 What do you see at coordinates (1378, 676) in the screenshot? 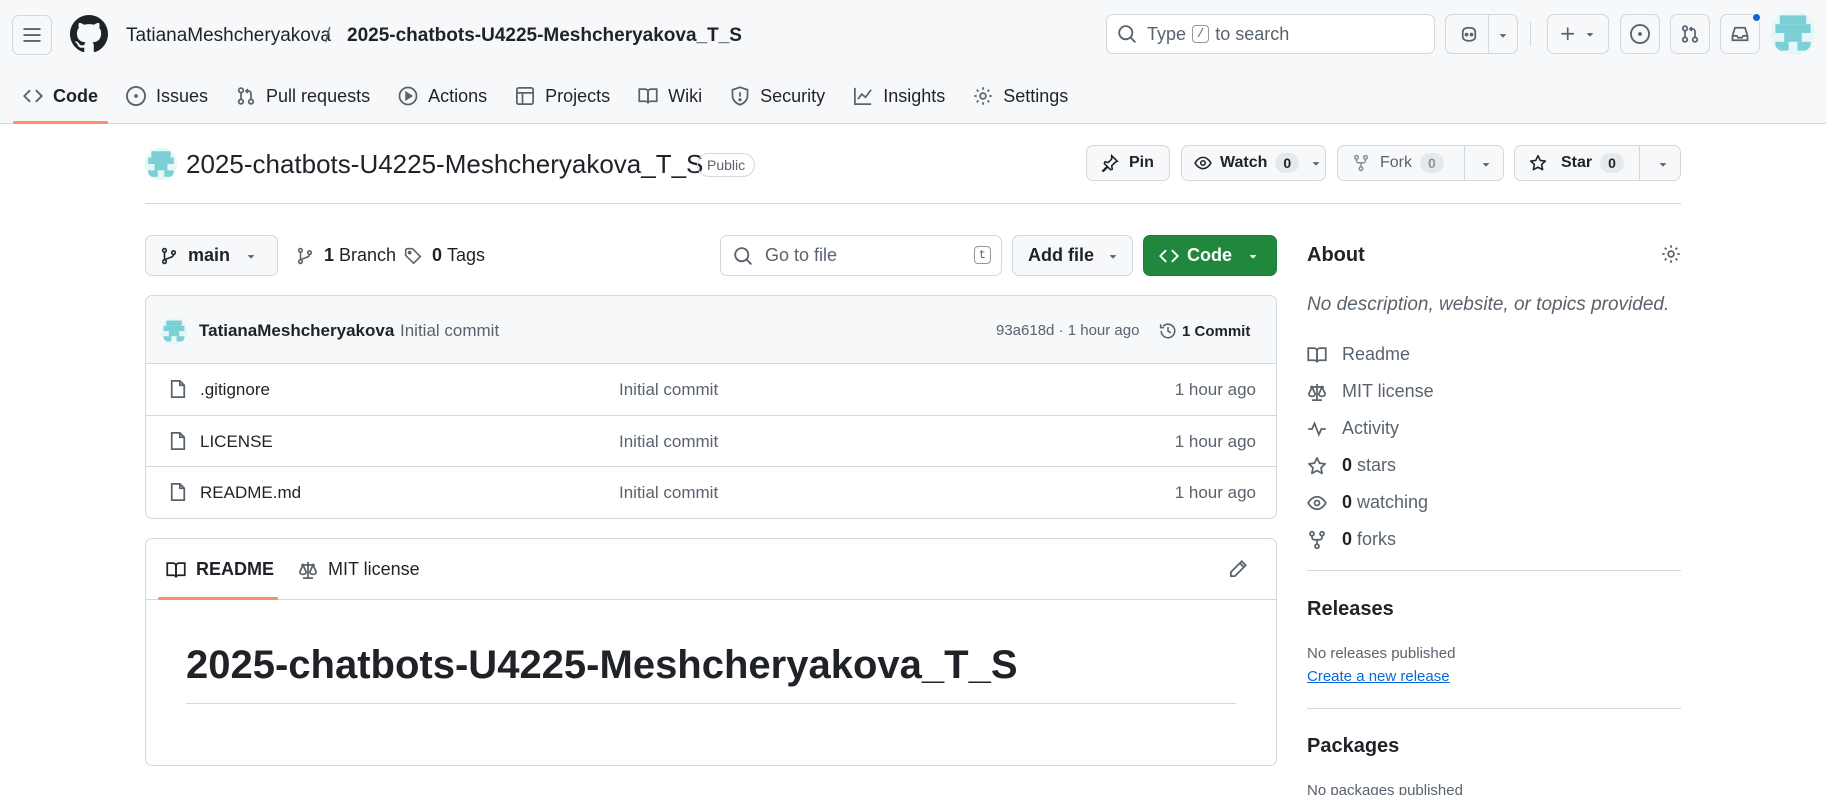
I see `create-release-link: Create a new release` at bounding box center [1378, 676].